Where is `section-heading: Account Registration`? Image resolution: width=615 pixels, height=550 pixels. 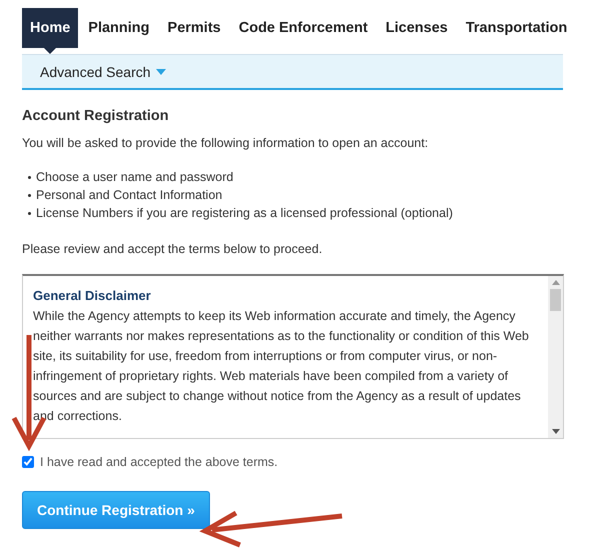
section-heading: Account Registration is located at coordinates (96, 116).